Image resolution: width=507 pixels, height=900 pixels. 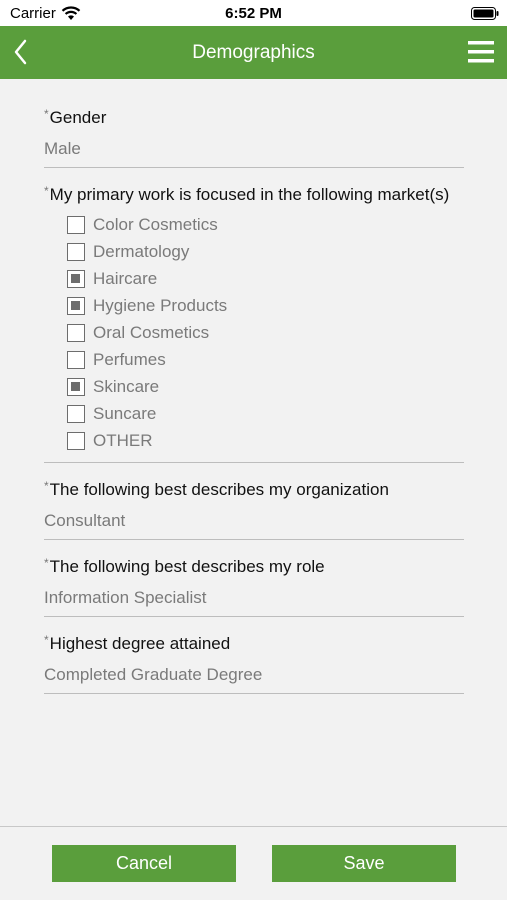 What do you see at coordinates (125, 278) in the screenshot?
I see `market-option-label: Haircare` at bounding box center [125, 278].